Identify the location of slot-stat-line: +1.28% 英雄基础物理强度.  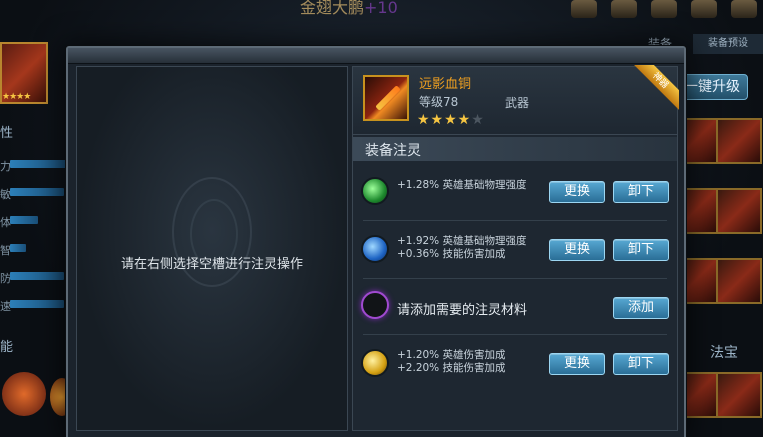
(462, 185).